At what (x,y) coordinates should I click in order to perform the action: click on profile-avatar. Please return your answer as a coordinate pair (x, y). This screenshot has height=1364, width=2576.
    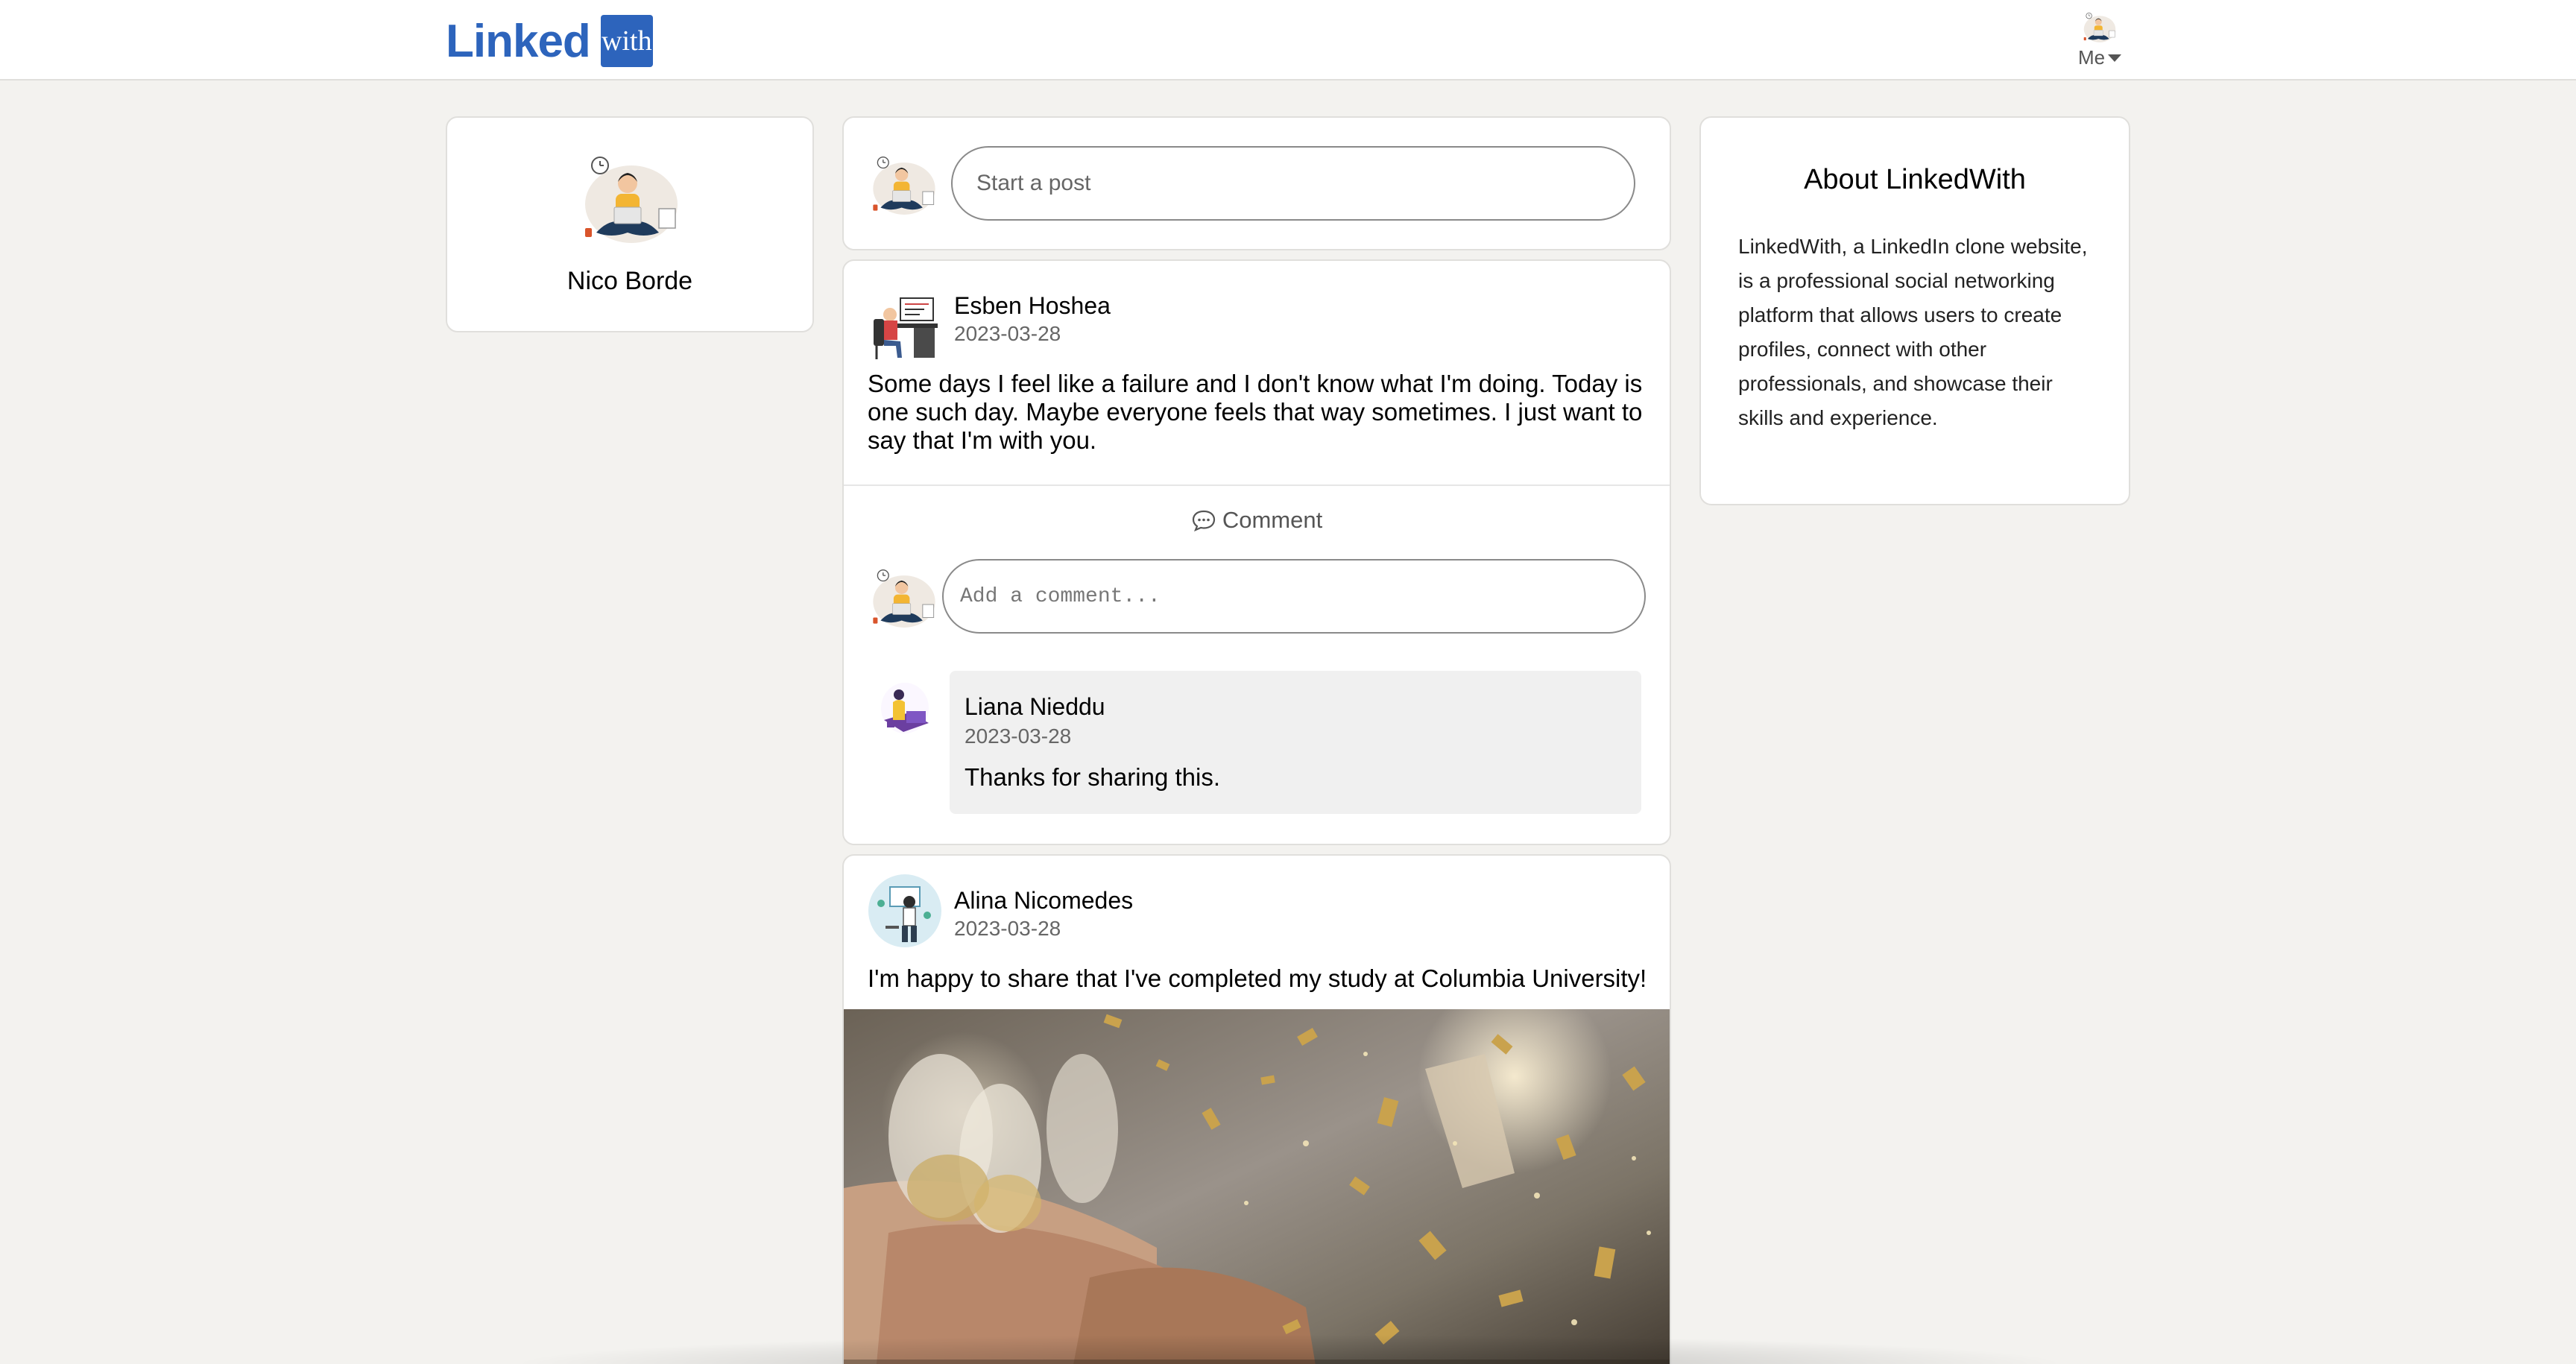
    Looking at the image, I should click on (631, 199).